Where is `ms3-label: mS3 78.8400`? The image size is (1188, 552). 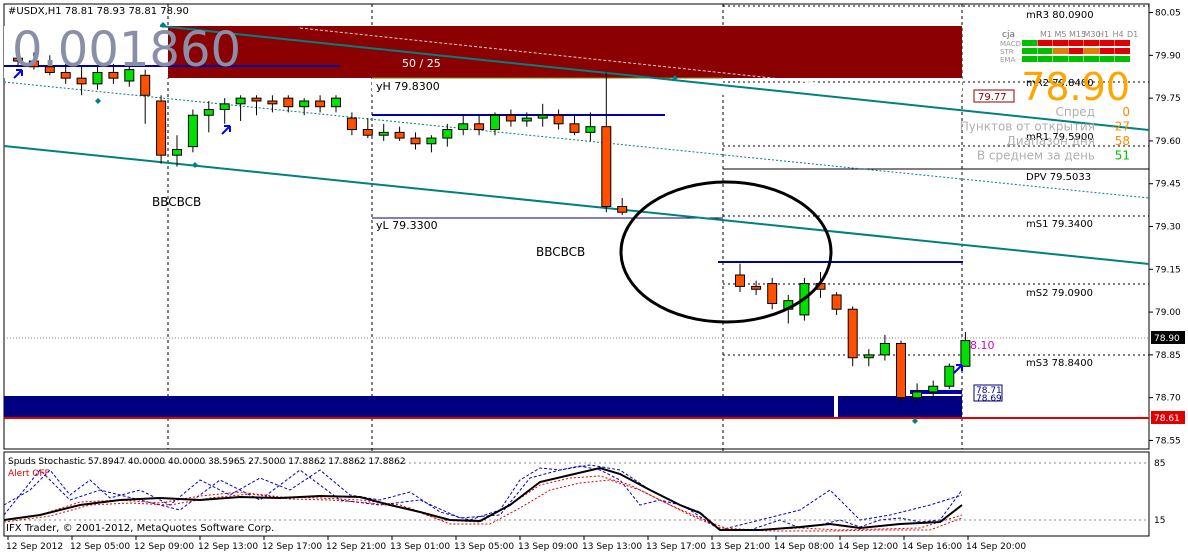
ms3-label: mS3 78.8400 is located at coordinates (1059, 363).